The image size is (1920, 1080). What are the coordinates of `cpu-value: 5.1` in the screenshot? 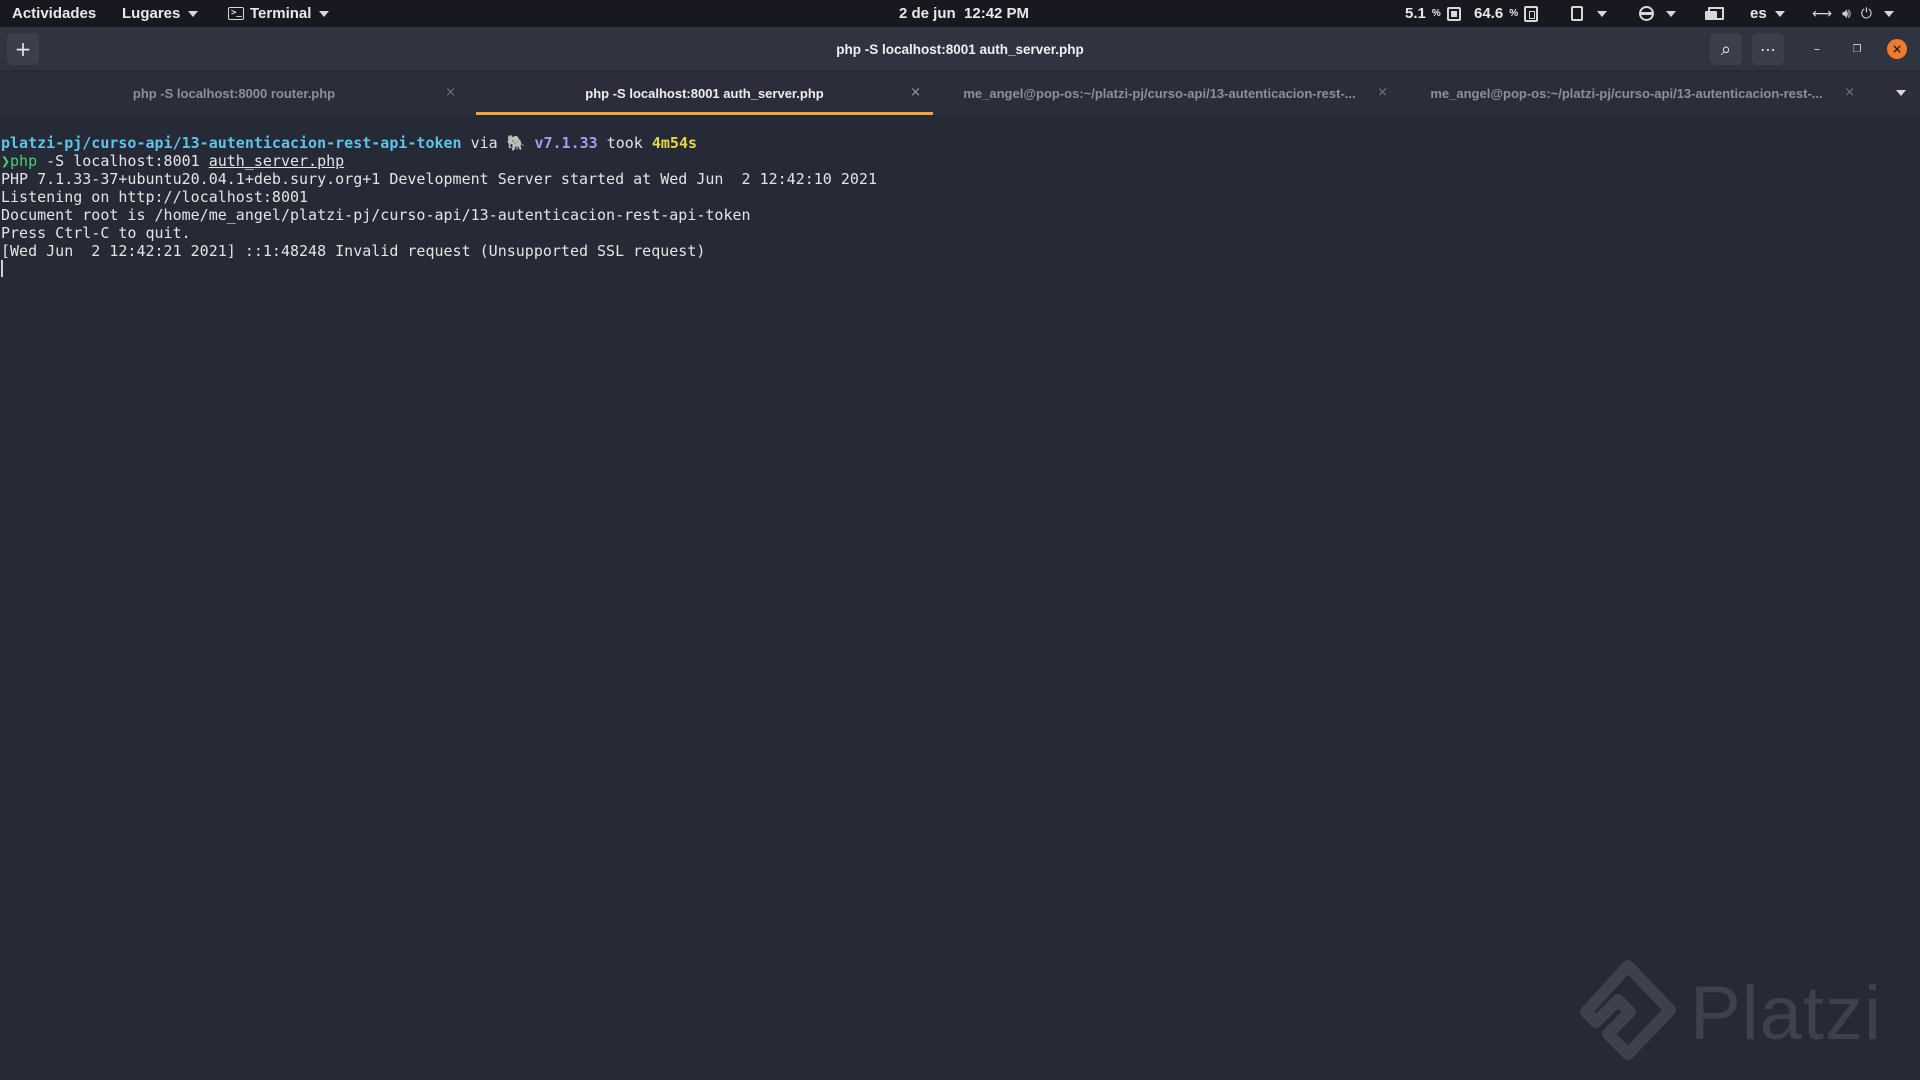 It's located at (1415, 13).